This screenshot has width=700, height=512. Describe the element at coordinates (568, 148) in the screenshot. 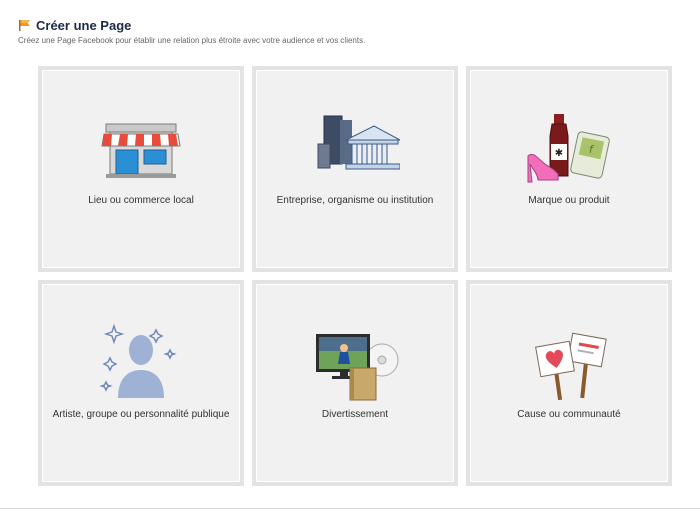

I see `products-icon: ✱ f` at that location.